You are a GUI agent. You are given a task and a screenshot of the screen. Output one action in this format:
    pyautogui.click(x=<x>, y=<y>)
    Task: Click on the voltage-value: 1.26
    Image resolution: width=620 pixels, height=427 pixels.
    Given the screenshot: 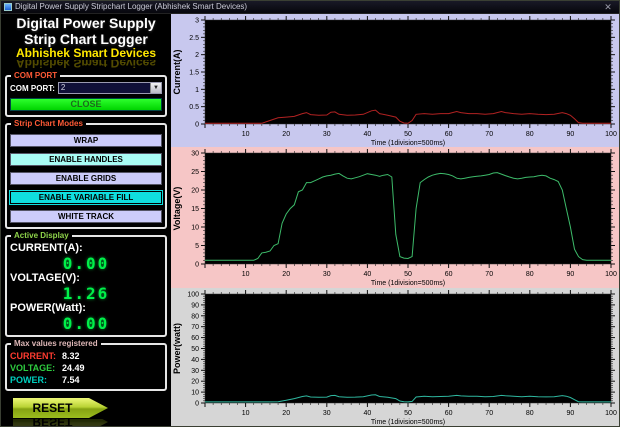 What is the action you would take?
    pyautogui.click(x=86, y=293)
    